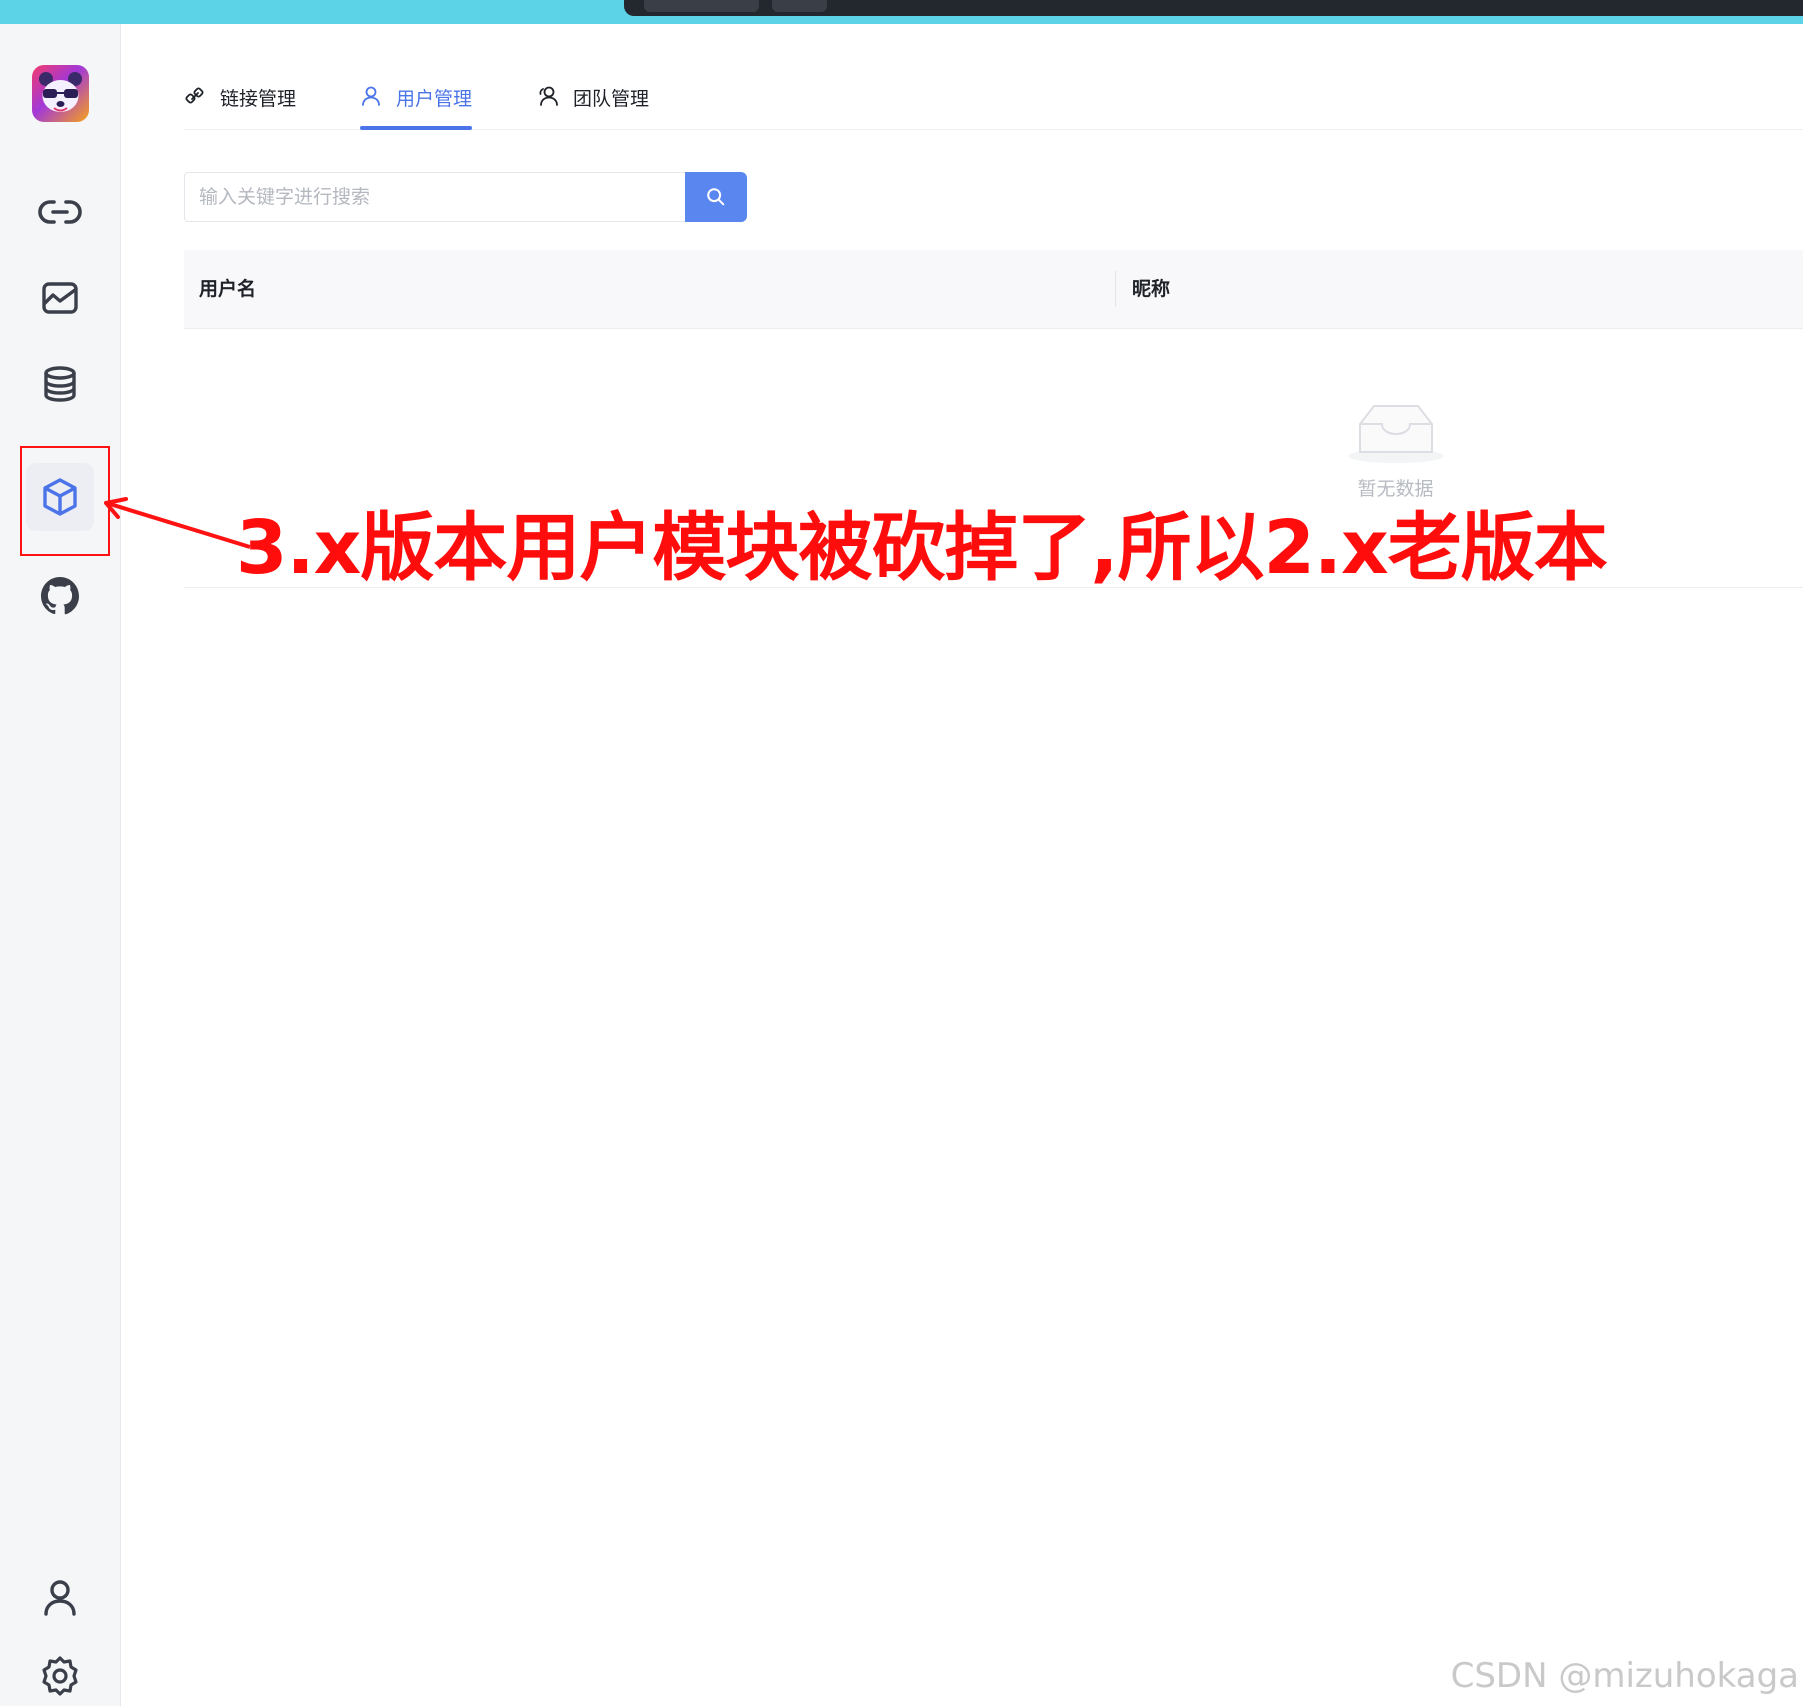 The image size is (1803, 1706). What do you see at coordinates (1151, 289) in the screenshot?
I see `column-header-nickname: 昵称` at bounding box center [1151, 289].